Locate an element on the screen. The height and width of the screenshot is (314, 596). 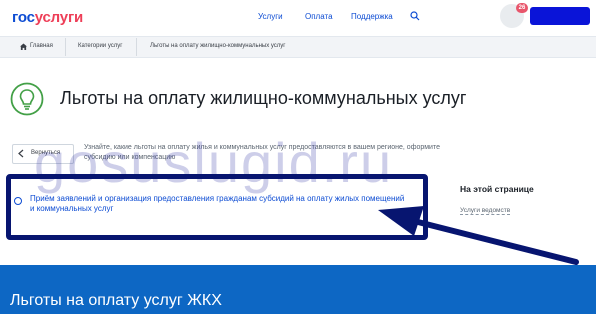
chevron-right-icon is located at coordinates (18, 201).